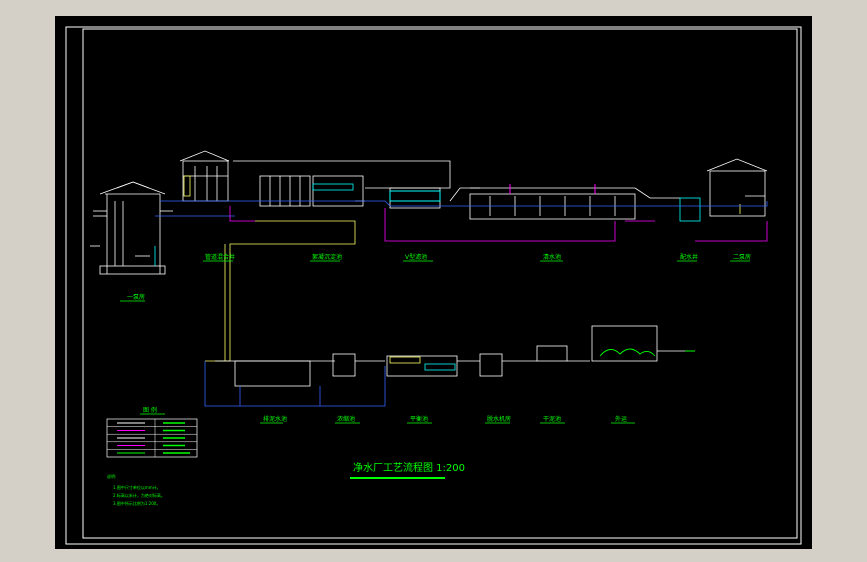  I want to click on label-pump2: 二泵房, so click(742, 257).